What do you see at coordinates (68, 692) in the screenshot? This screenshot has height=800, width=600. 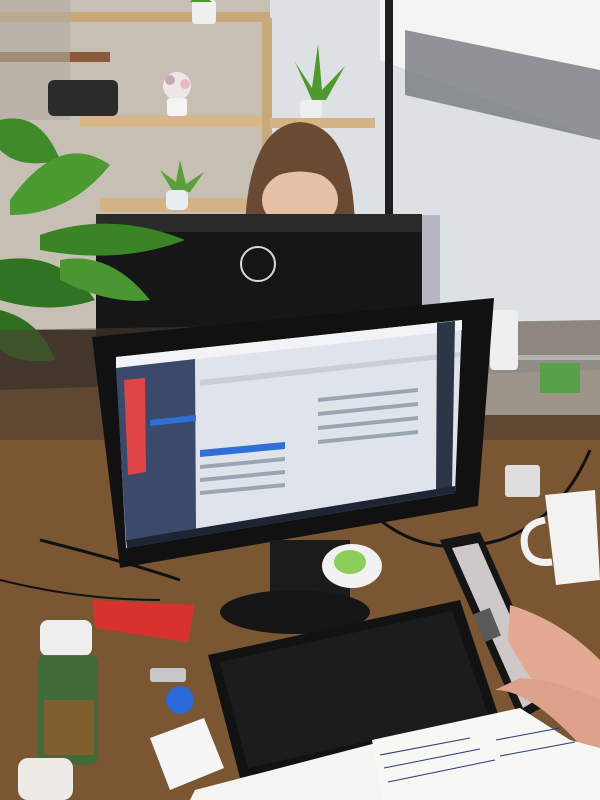 I see `bottle` at bounding box center [68, 692].